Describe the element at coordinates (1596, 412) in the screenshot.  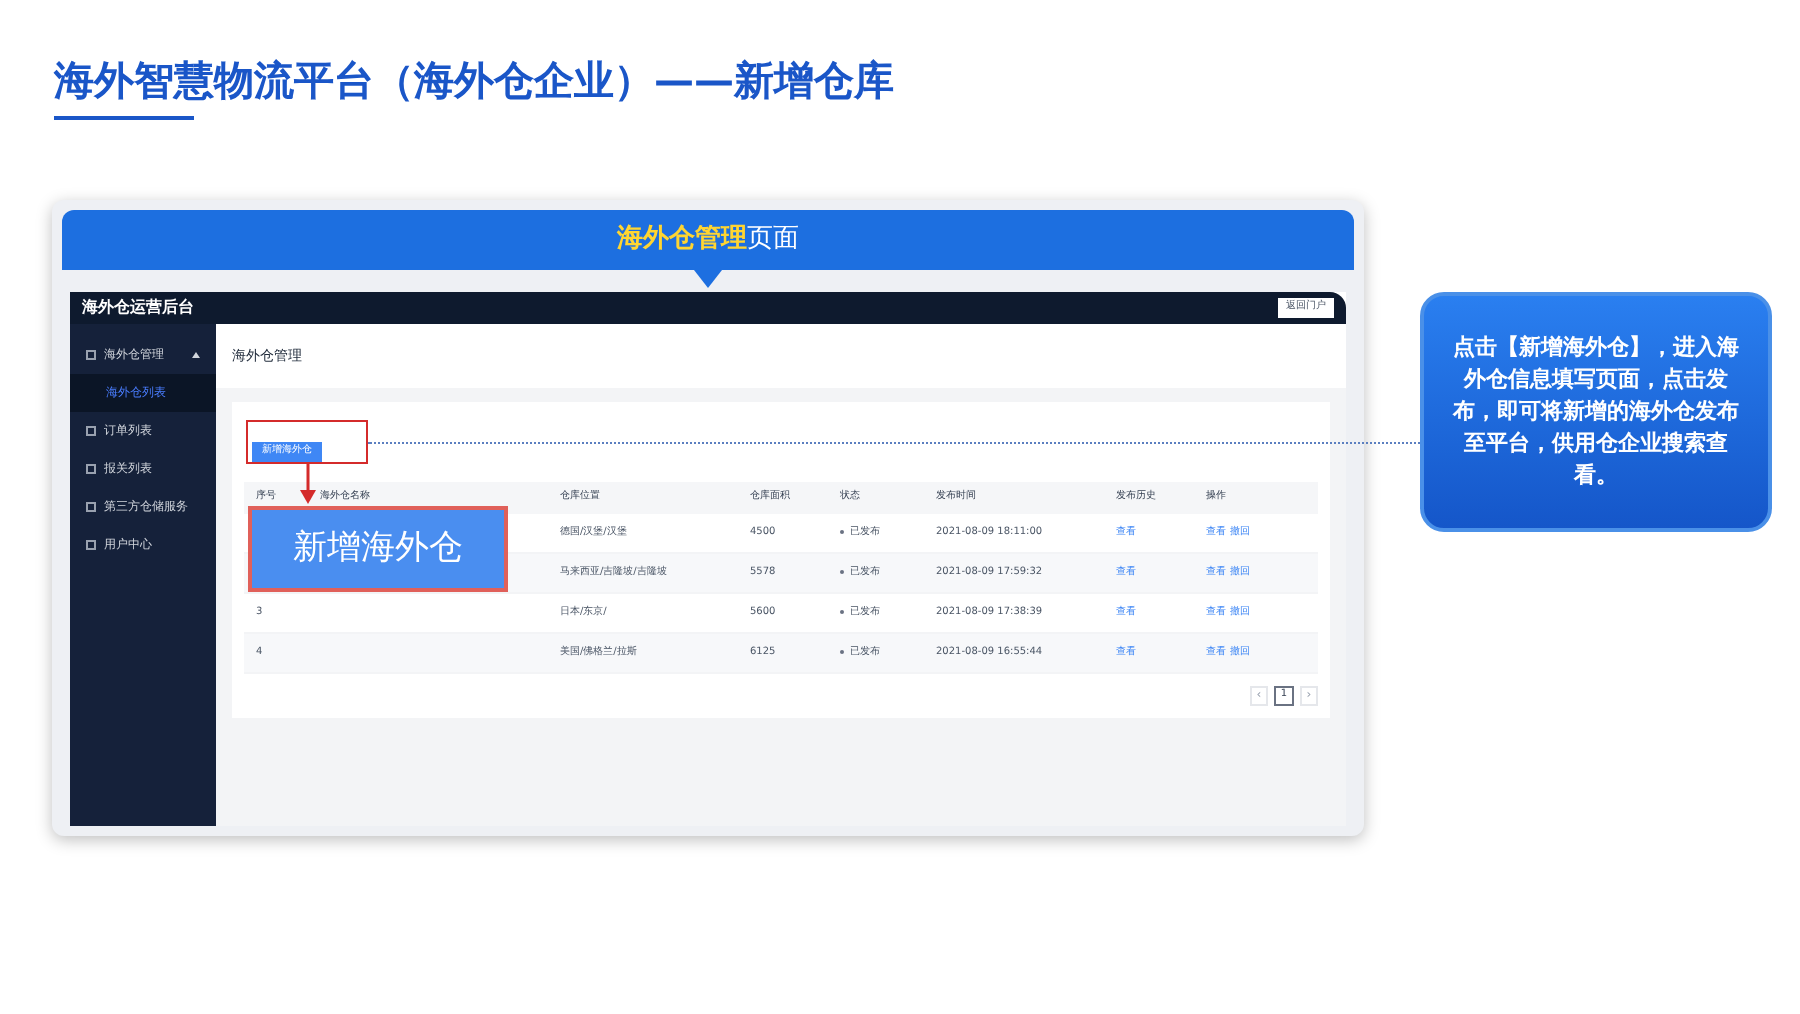
I see `callout-box: 点击【新增海外仓】，进入海外仓信息填写页面，点击发布，即可将新增的海外仓发布至平台，供用仓企业搜索查看。` at that location.